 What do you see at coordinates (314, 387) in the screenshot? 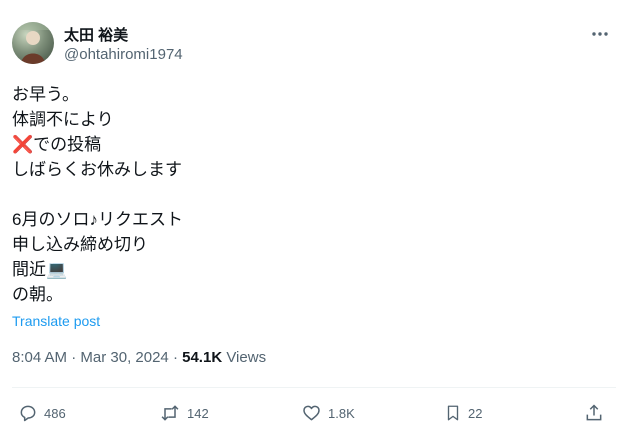
I see `divider` at bounding box center [314, 387].